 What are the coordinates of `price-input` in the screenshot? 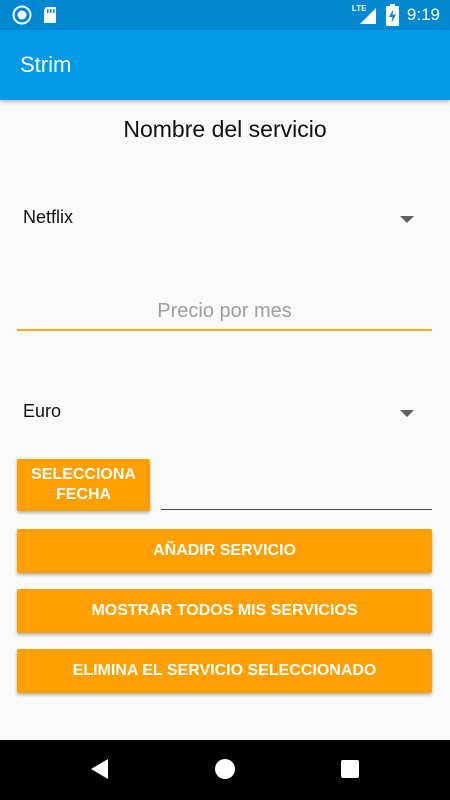 It's located at (224, 311).